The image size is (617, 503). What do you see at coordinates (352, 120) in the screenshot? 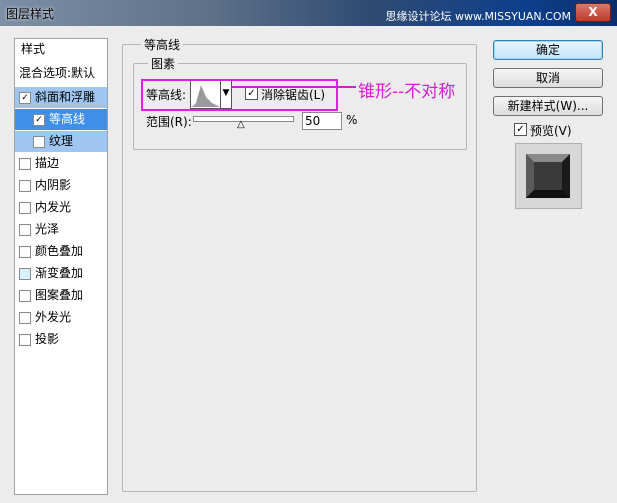
I see `range-unit: %` at bounding box center [352, 120].